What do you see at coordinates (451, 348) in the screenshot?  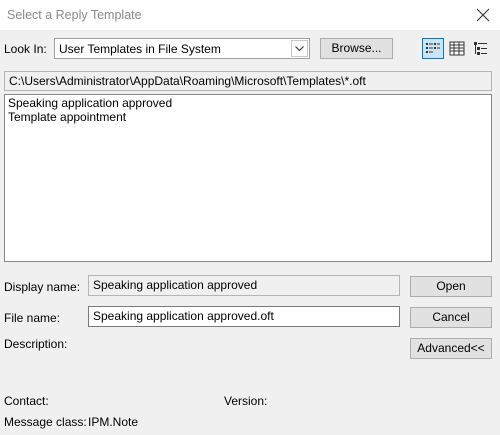 I see `advanced-button: Advanced<<` at bounding box center [451, 348].